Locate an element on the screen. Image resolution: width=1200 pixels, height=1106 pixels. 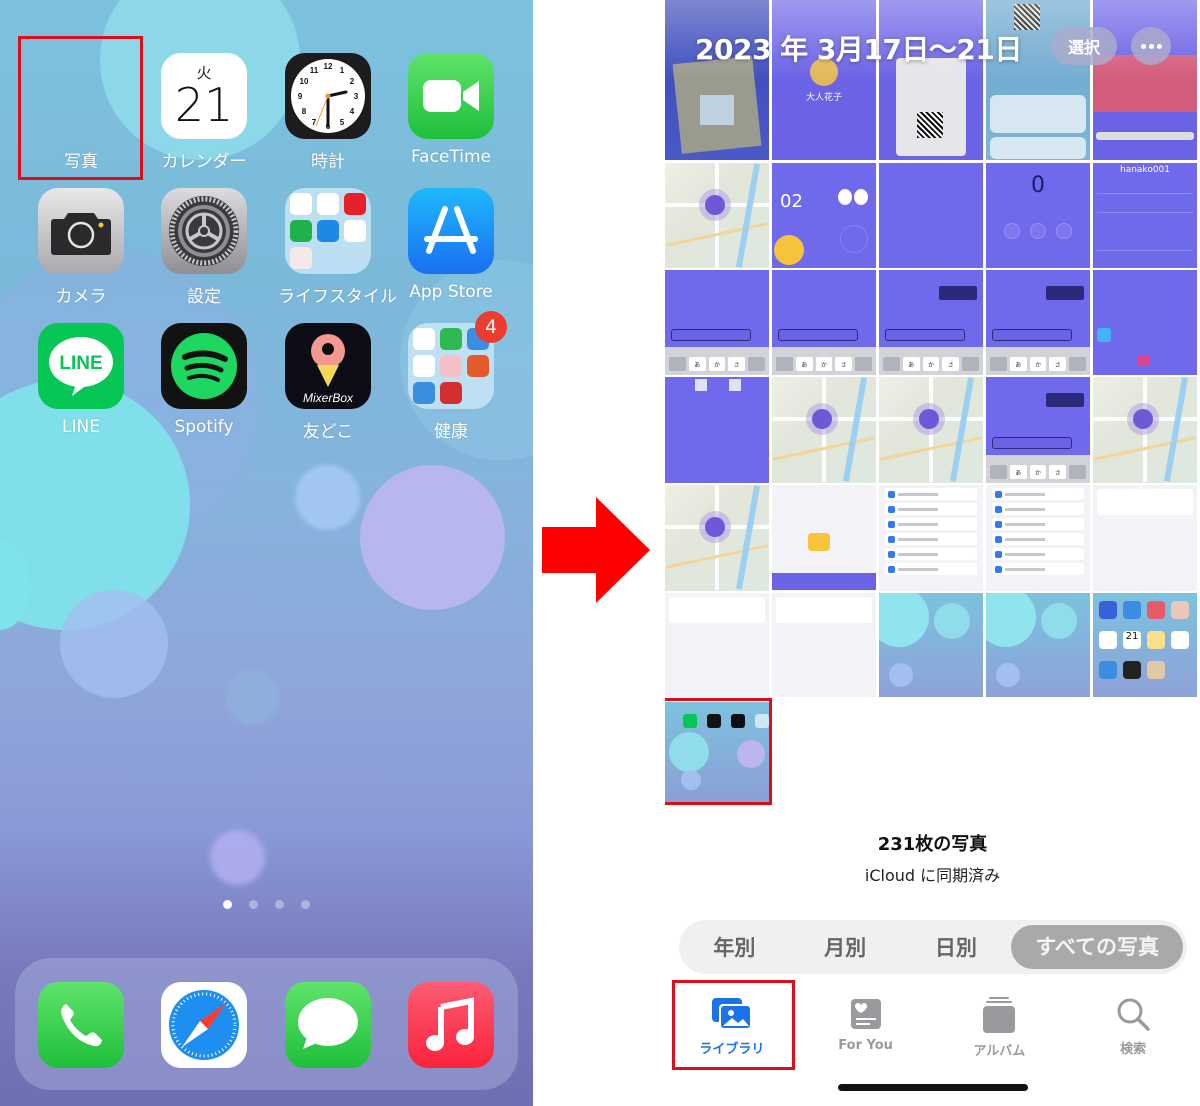
segment-all-photos: すべての写真 is located at coordinates (1097, 947).